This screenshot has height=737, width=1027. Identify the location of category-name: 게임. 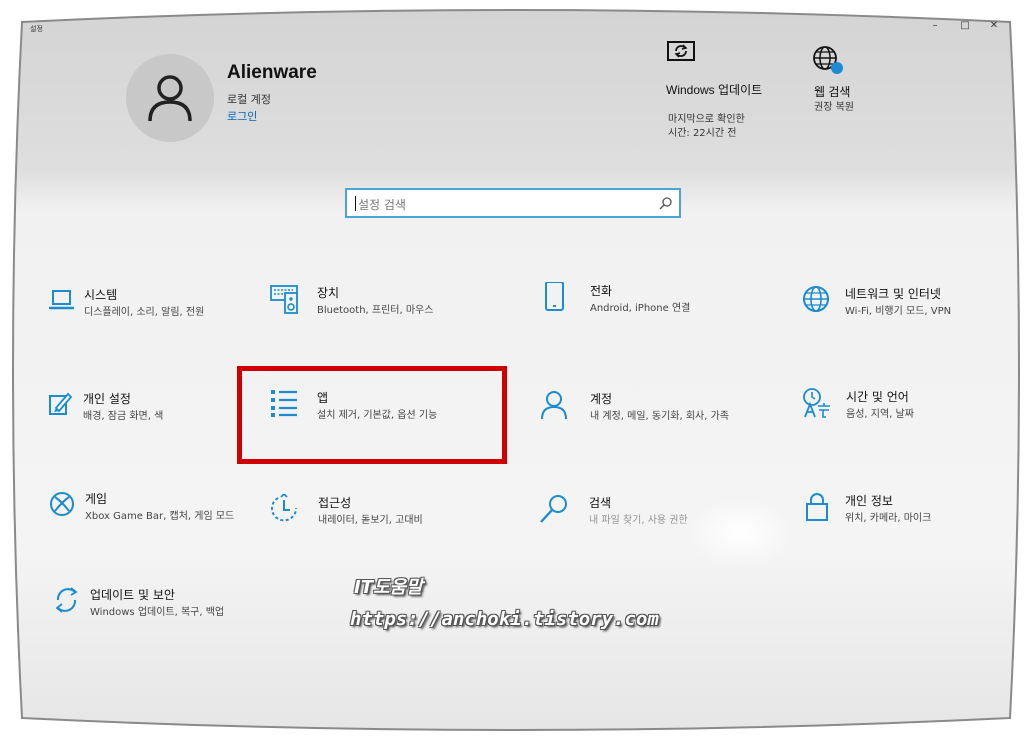
(96, 499).